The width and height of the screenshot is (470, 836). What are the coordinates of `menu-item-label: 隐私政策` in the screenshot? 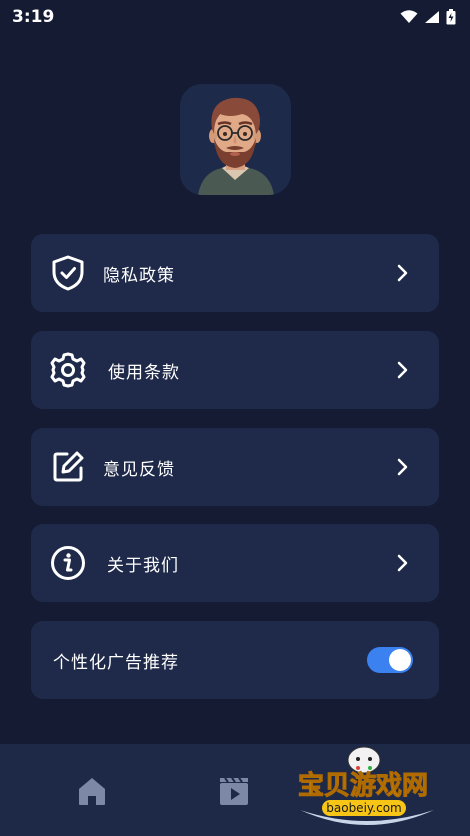 It's located at (139, 275).